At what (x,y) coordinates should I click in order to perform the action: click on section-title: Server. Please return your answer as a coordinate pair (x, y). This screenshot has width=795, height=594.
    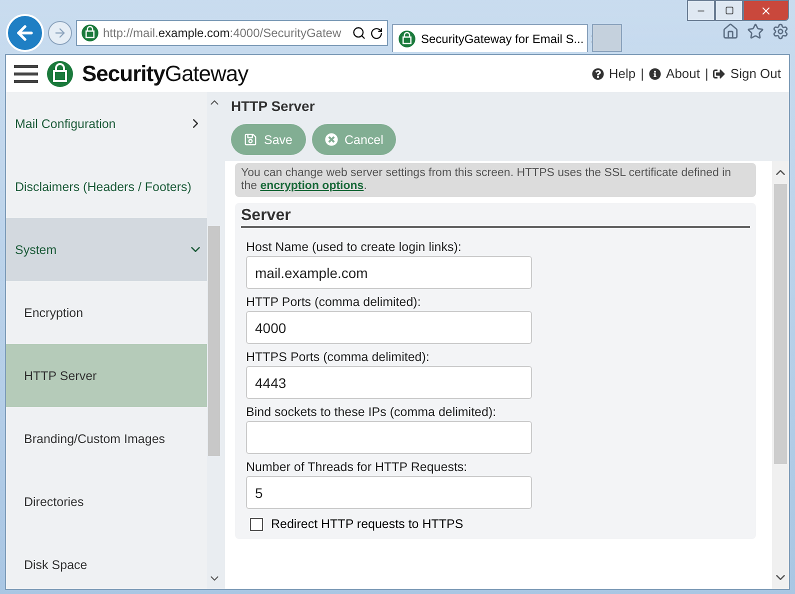
    Looking at the image, I should click on (495, 217).